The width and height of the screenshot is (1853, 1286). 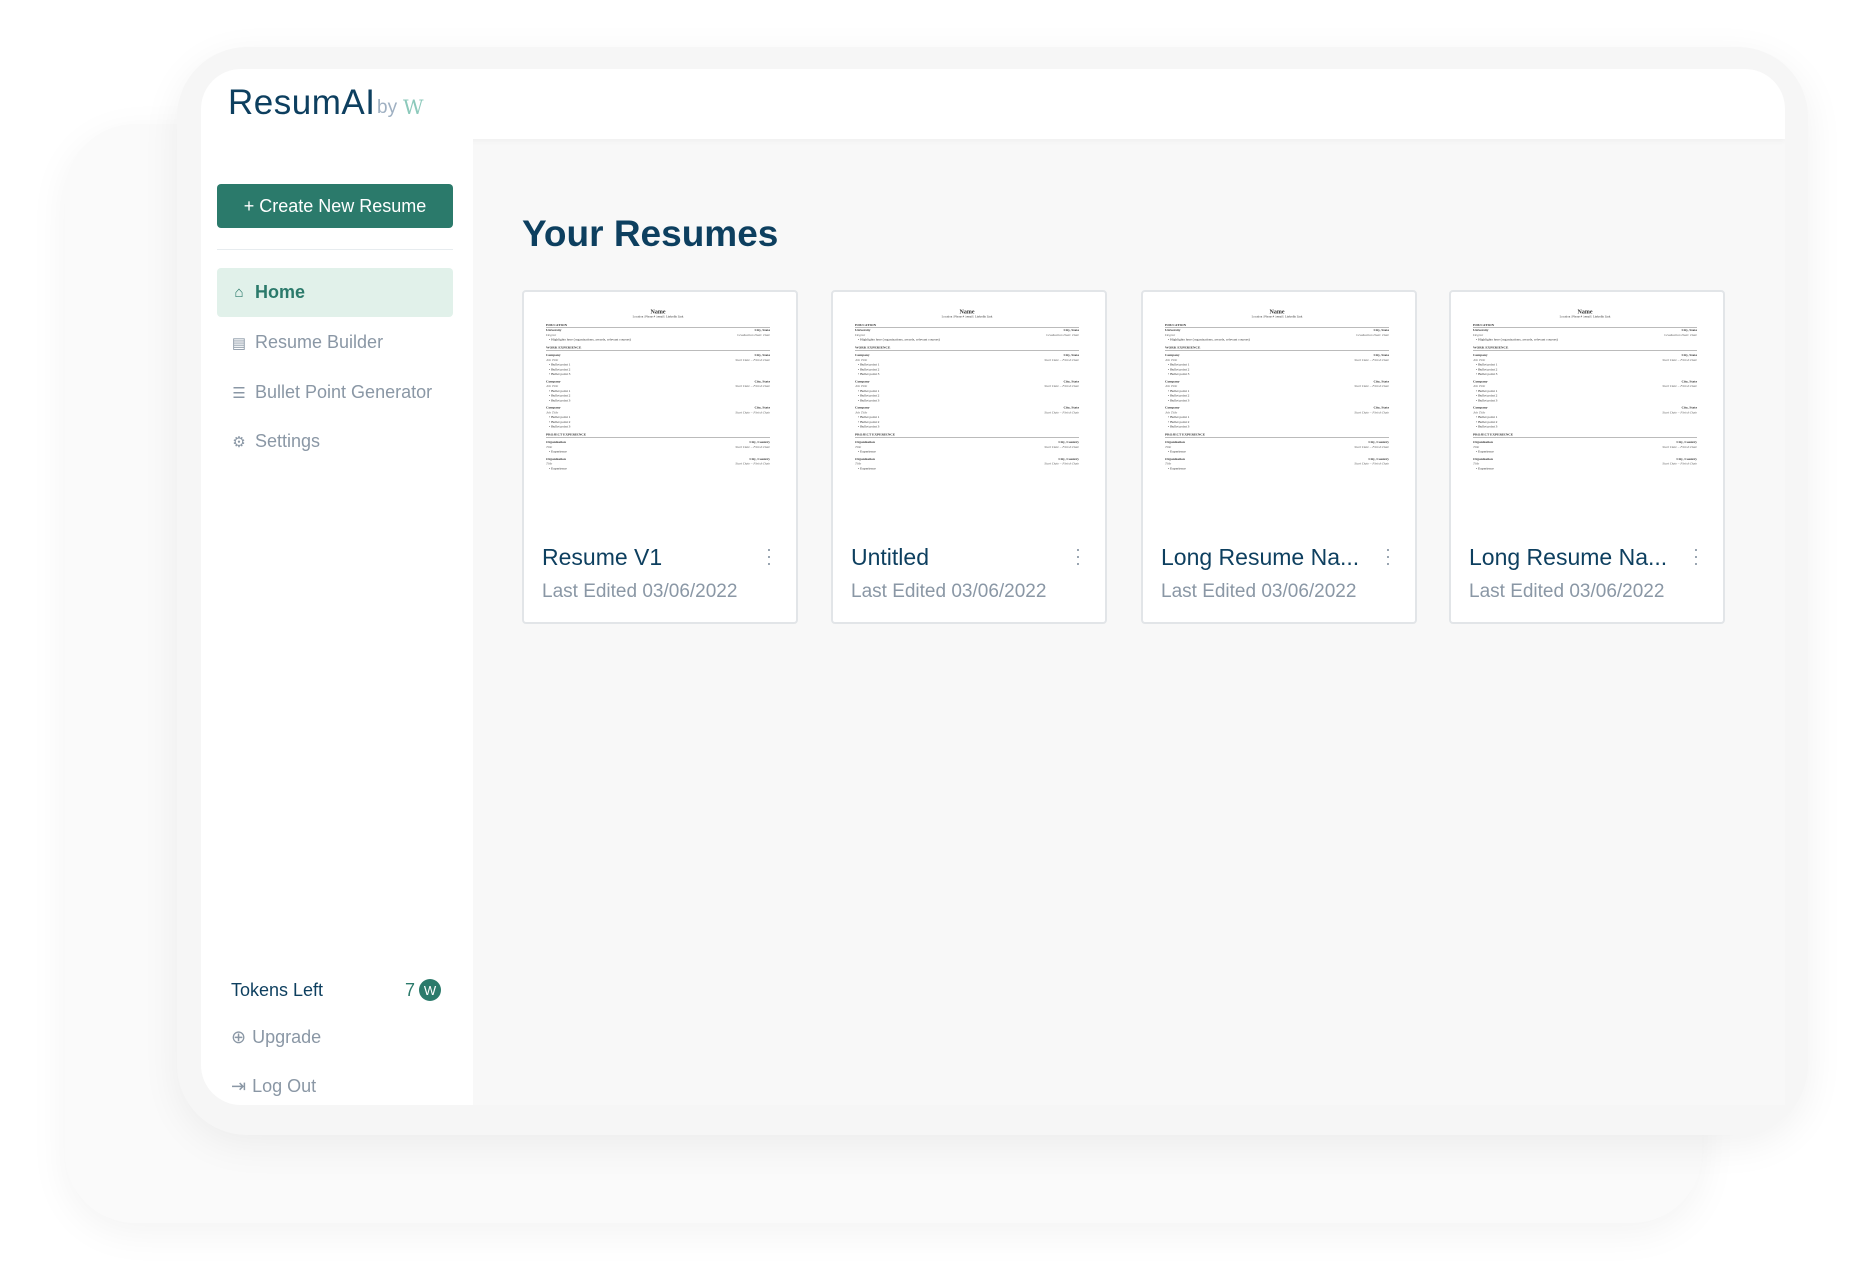 I want to click on sidebar-item-home: ⌂ Home, so click(x=335, y=292).